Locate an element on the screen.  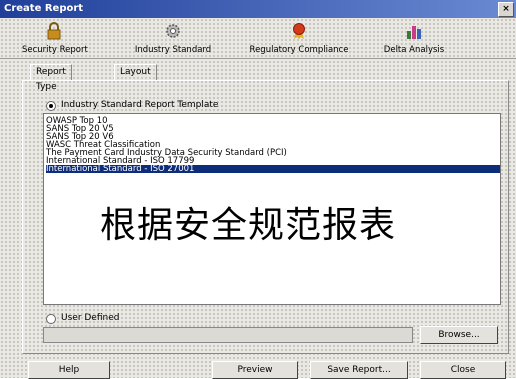
delta-analysis-tool: Delta Analysis is located at coordinates (414, 38).